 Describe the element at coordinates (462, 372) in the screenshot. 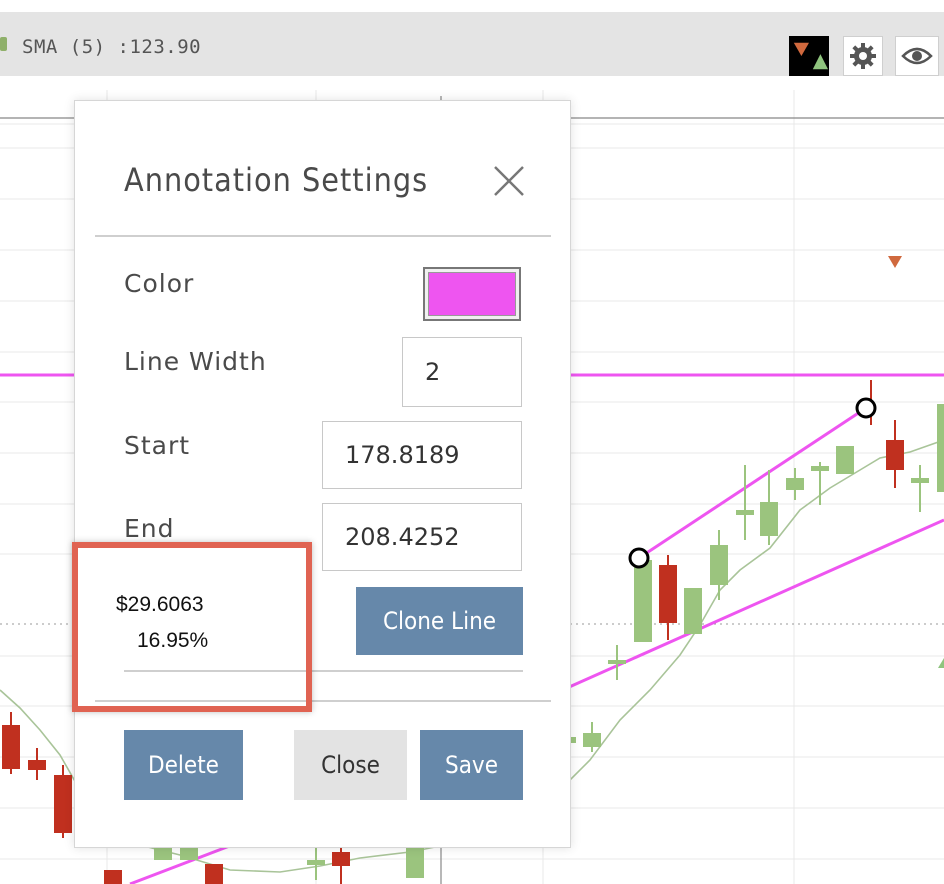

I see `line-width-field` at that location.